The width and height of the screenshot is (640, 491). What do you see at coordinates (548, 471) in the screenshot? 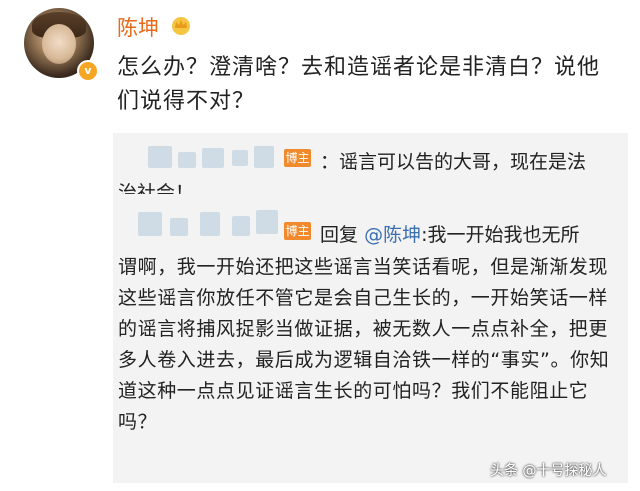
I see `watermark: 头条 @十号探秘人` at bounding box center [548, 471].